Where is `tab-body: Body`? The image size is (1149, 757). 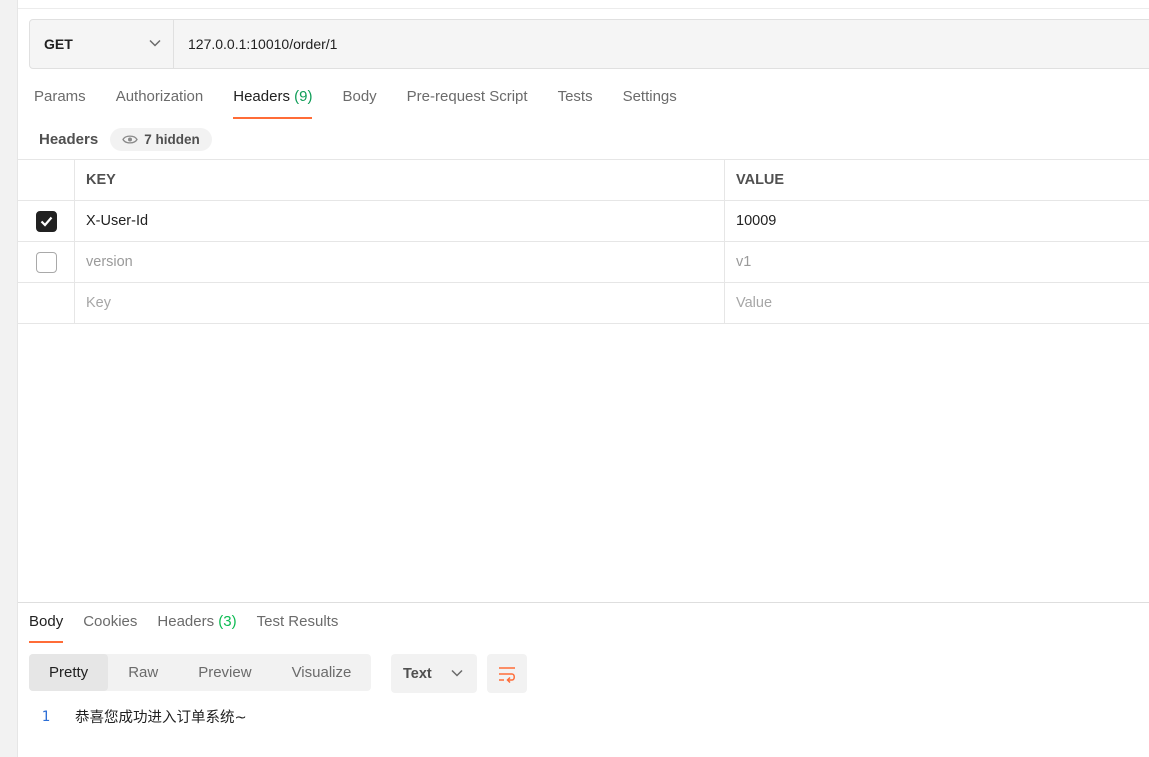
tab-body: Body is located at coordinates (359, 103).